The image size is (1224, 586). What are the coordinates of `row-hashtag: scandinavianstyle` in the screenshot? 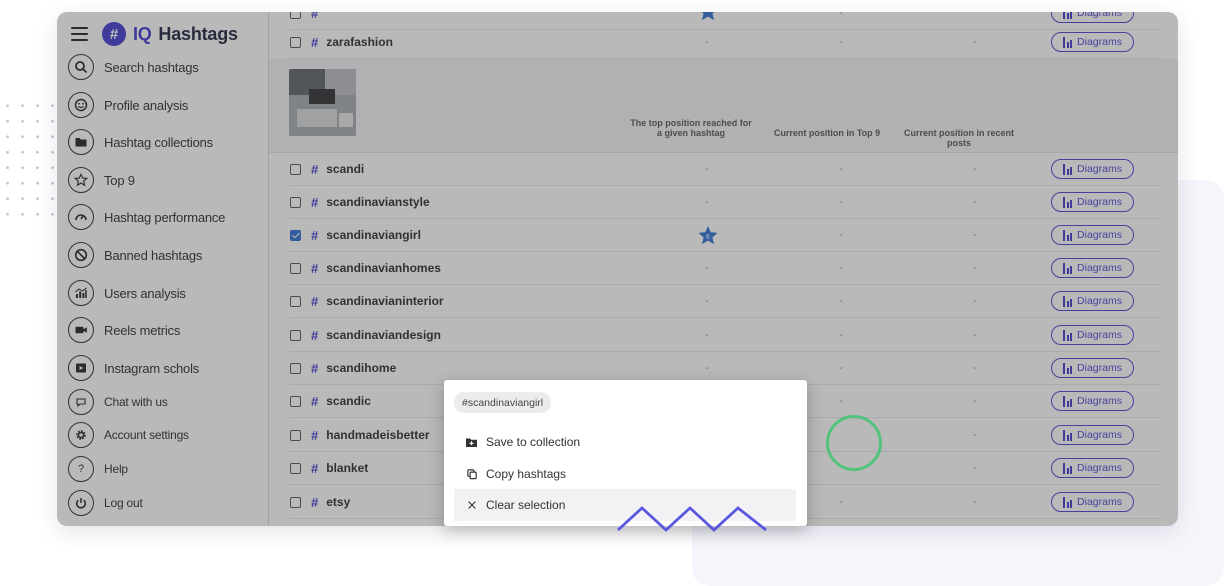 It's located at (476, 202).